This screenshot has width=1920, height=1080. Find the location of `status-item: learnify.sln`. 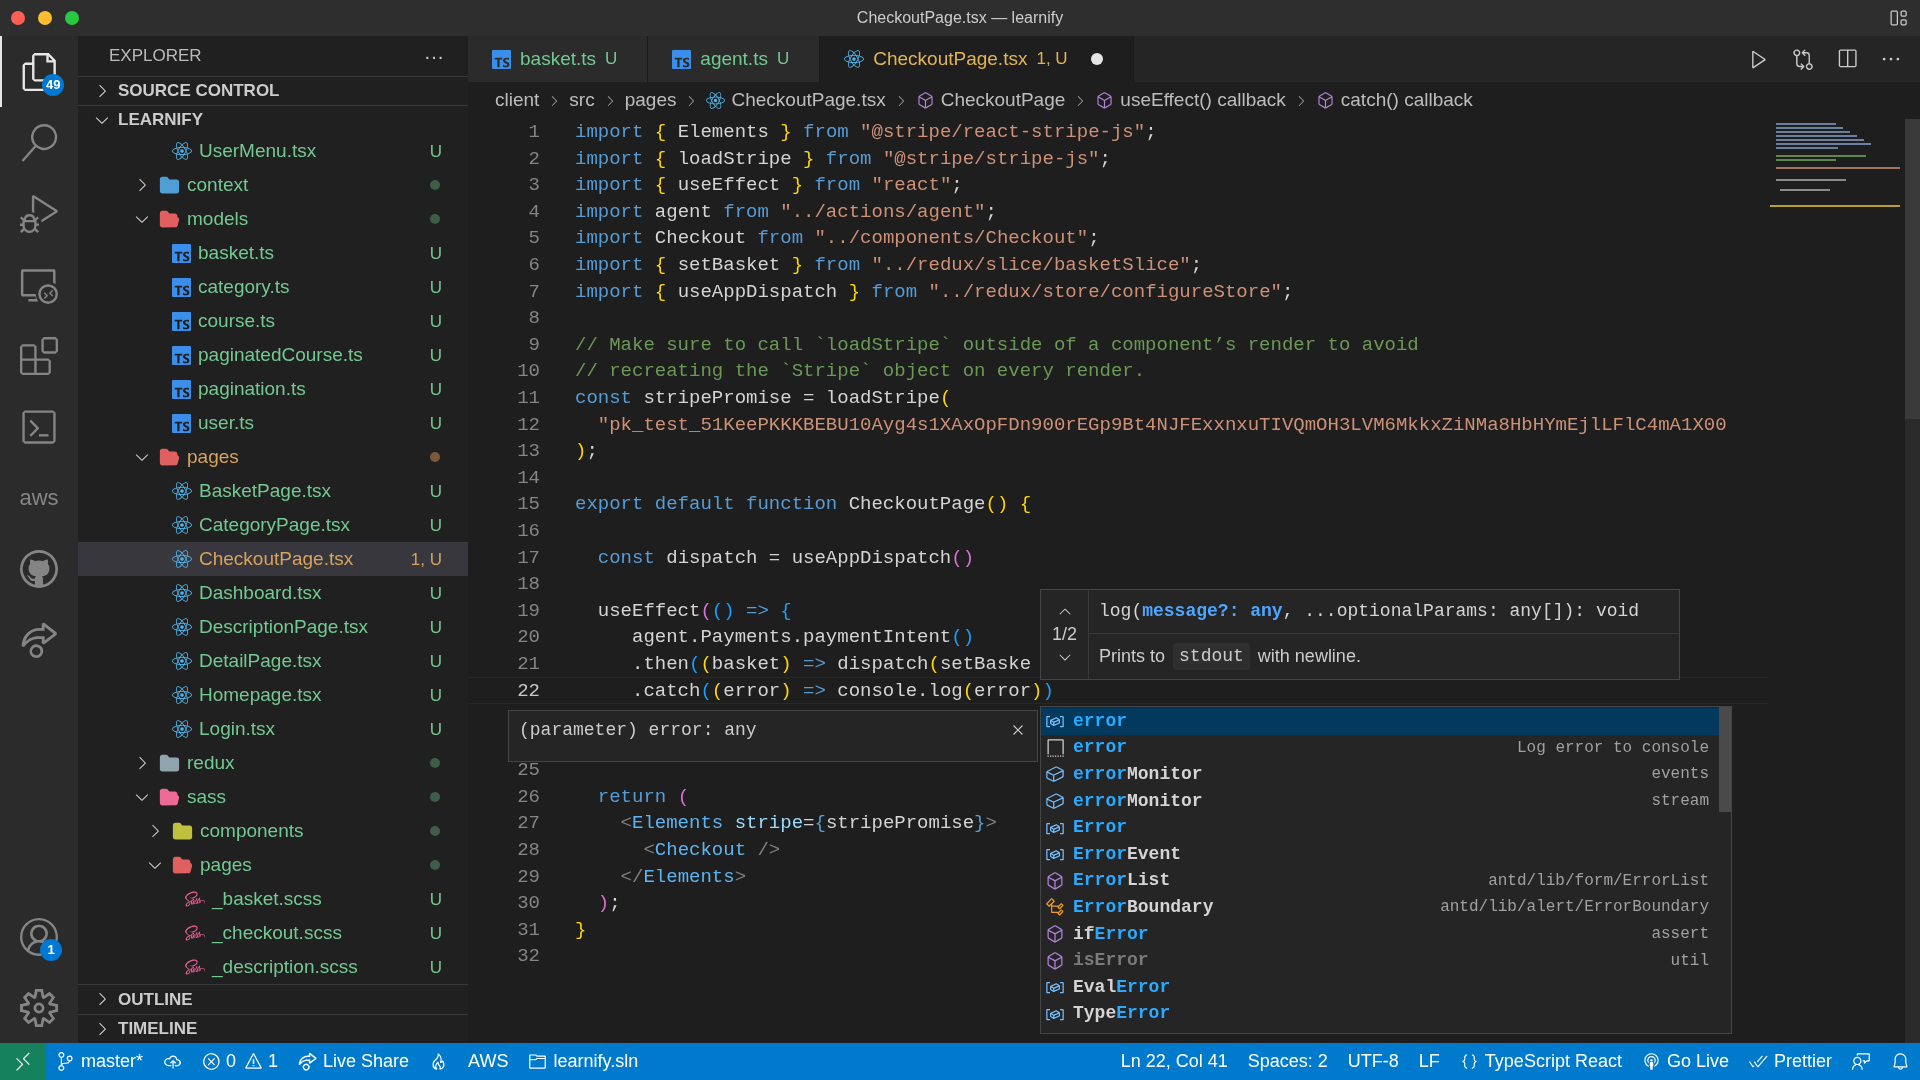

status-item: learnify.sln is located at coordinates (583, 1061).